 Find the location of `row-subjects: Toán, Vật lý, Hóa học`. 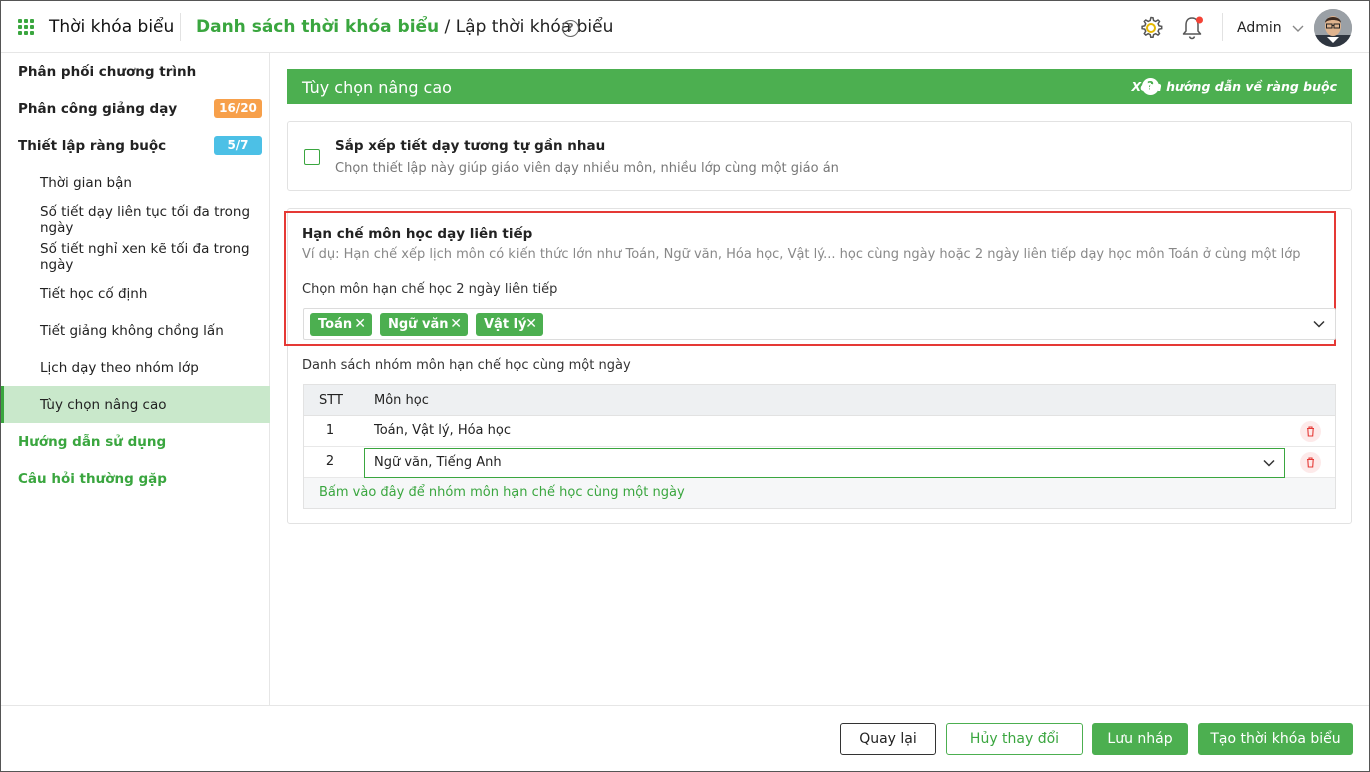

row-subjects: Toán, Vật lý, Hóa học is located at coordinates (442, 430).